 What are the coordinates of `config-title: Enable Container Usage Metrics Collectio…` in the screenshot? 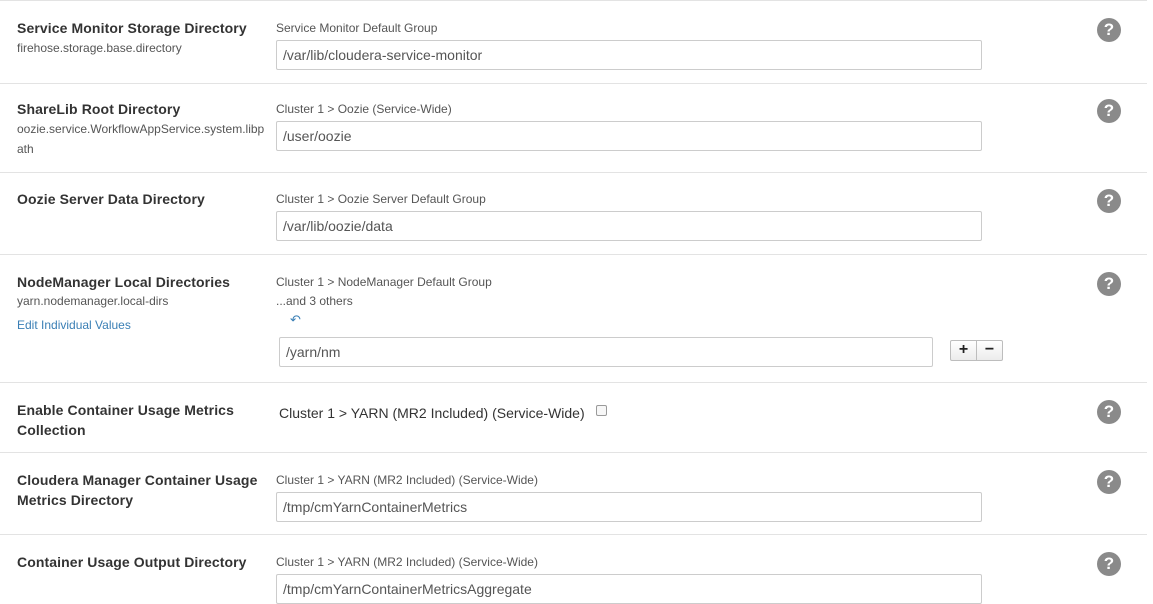 It's located at (125, 420).